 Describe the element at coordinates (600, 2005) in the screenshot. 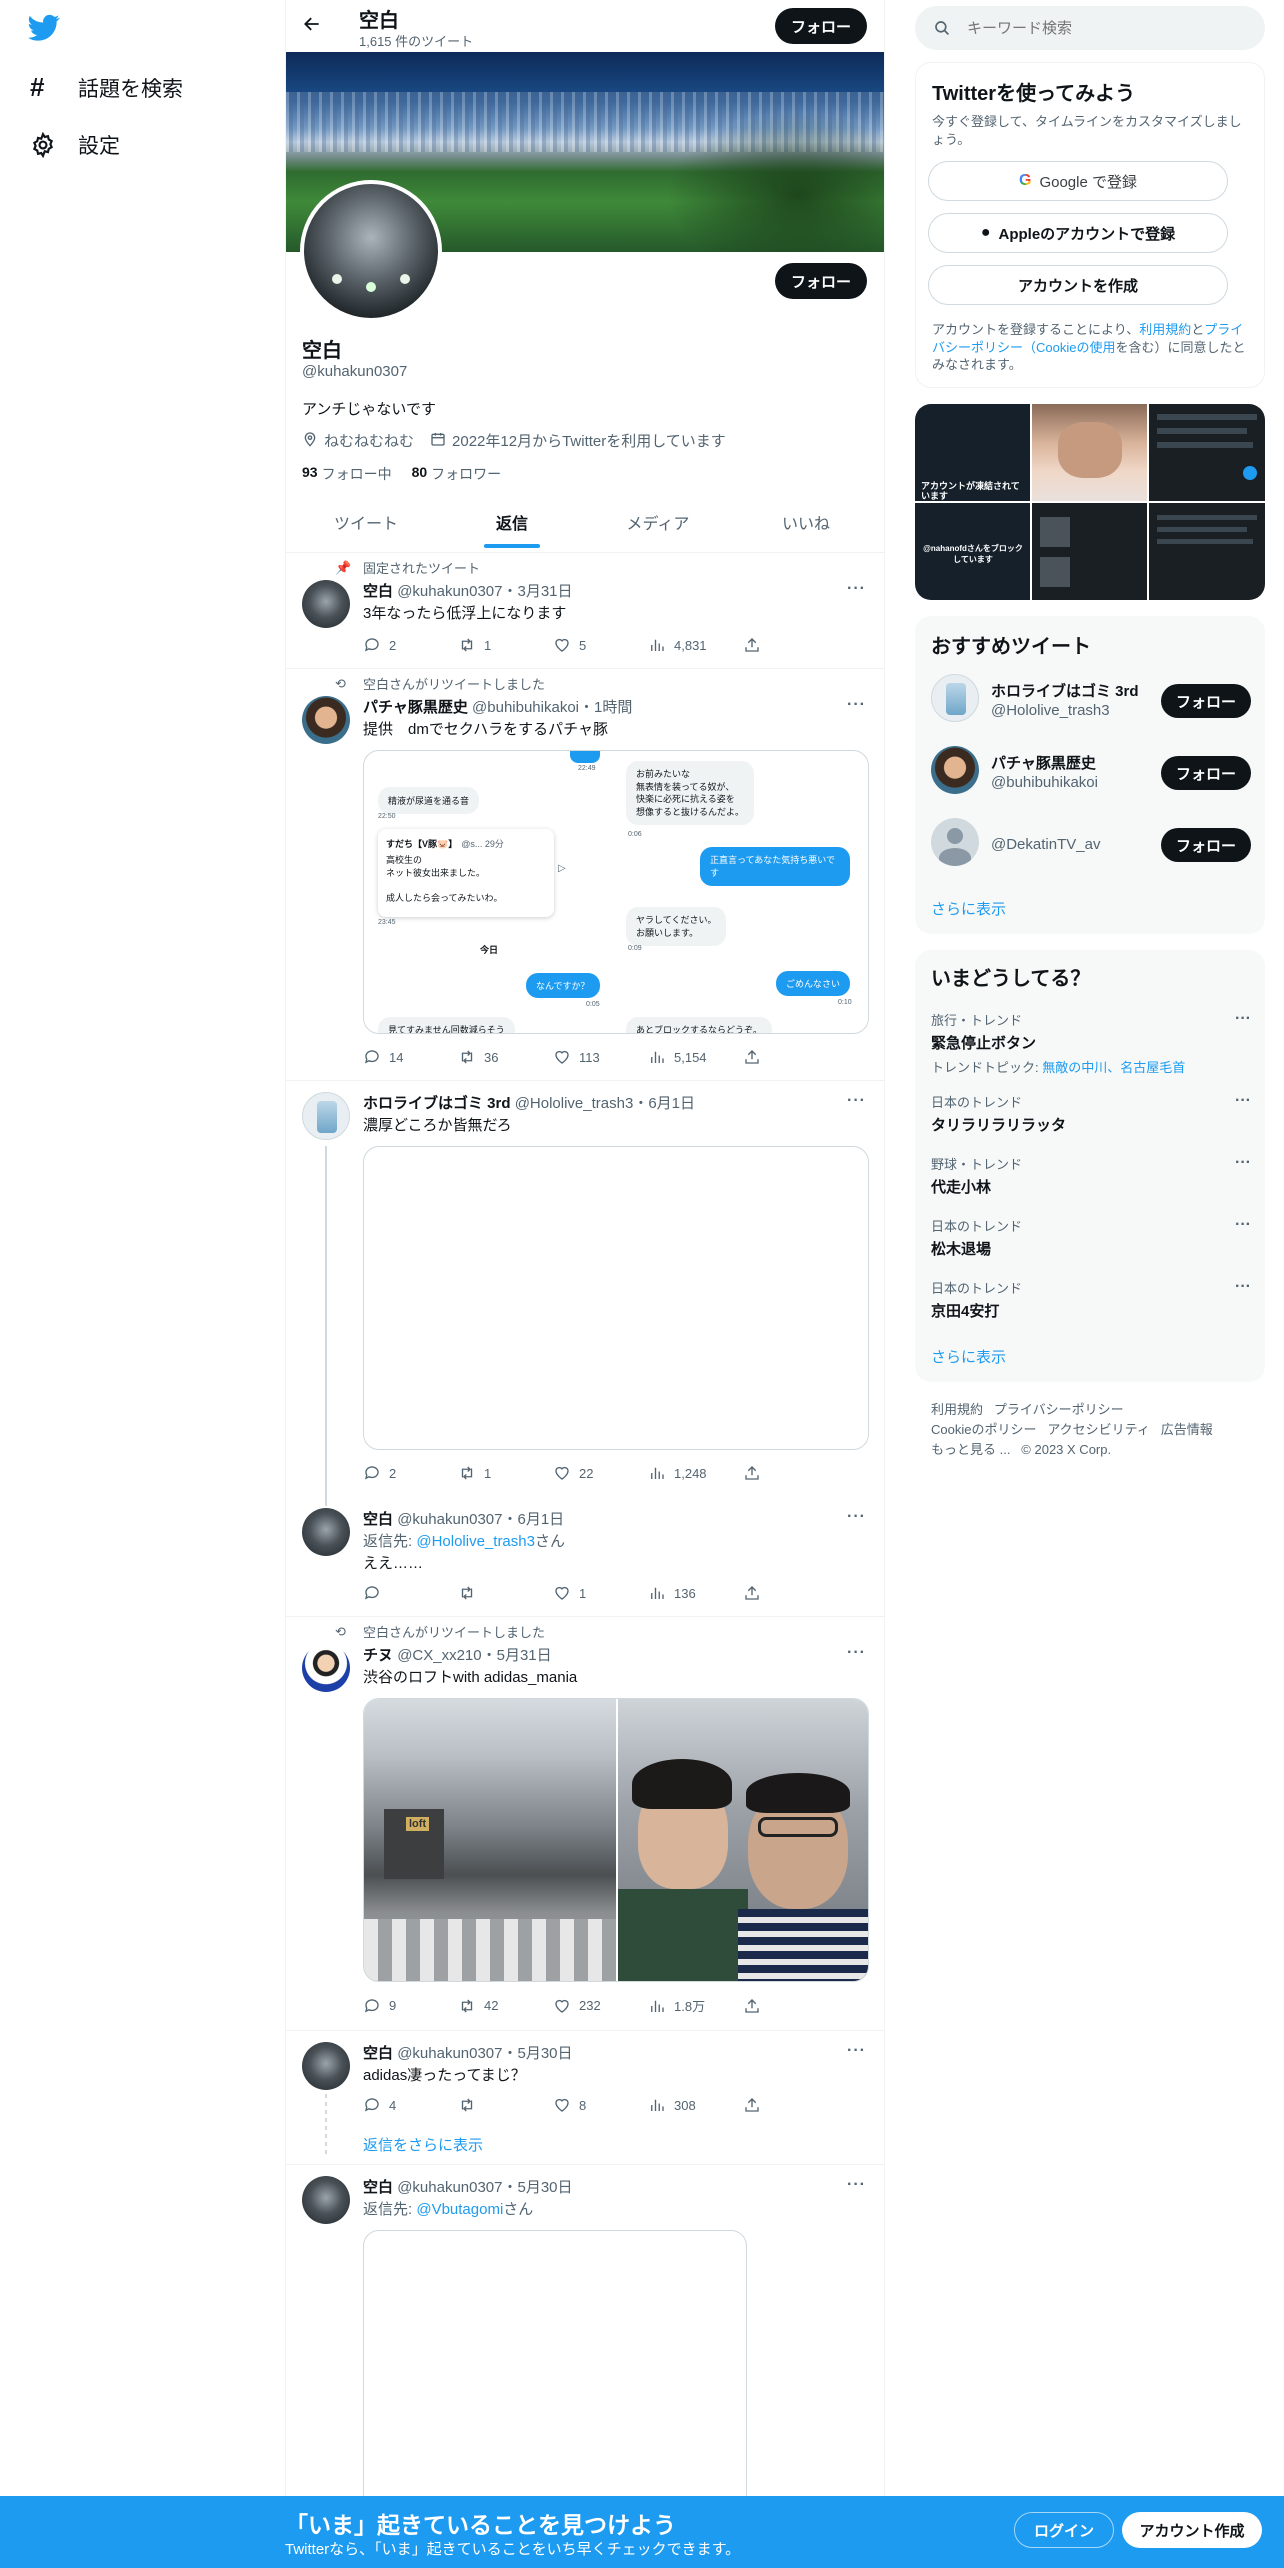

I see `like-button: 232` at that location.